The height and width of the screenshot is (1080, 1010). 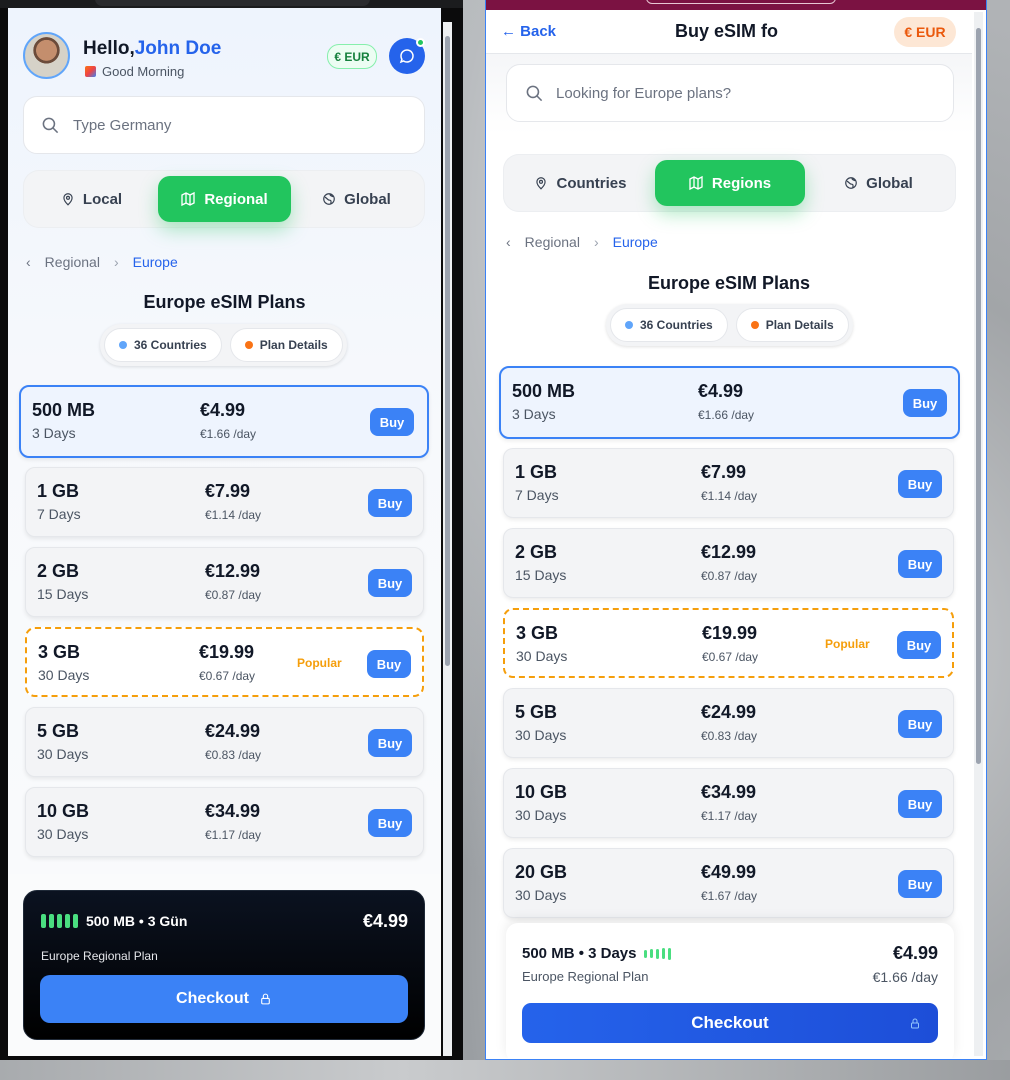 I want to click on plan-card: 20 GB 30 Days €49.99 €1.67 /day Buy, so click(x=728, y=883).